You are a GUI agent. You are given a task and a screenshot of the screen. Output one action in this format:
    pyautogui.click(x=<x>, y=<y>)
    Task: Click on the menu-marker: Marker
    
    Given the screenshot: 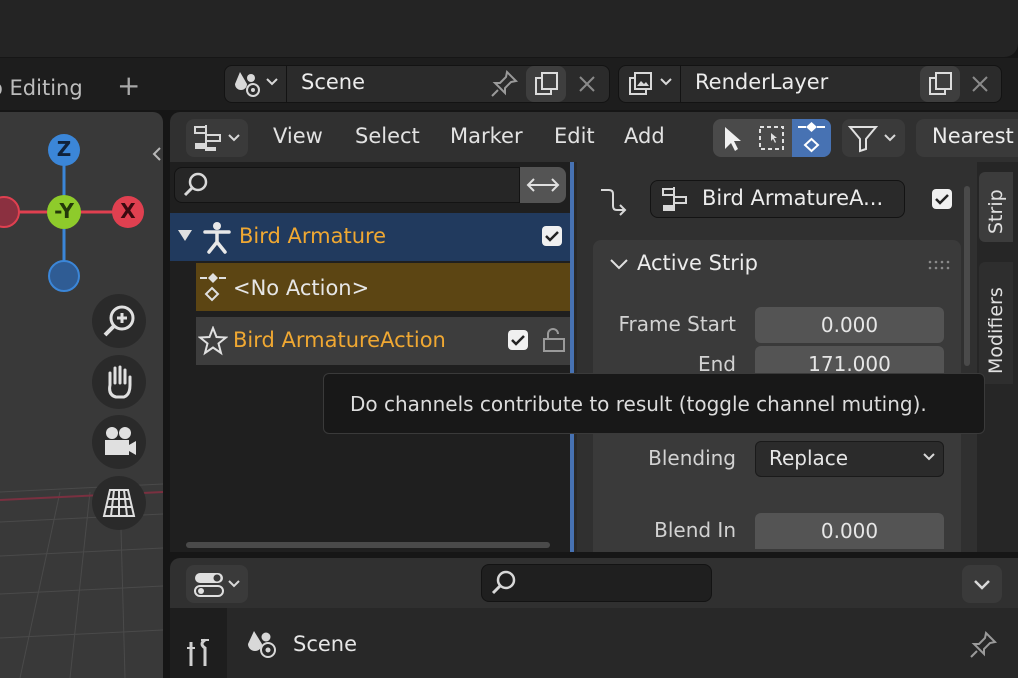 What is the action you would take?
    pyautogui.click(x=486, y=136)
    